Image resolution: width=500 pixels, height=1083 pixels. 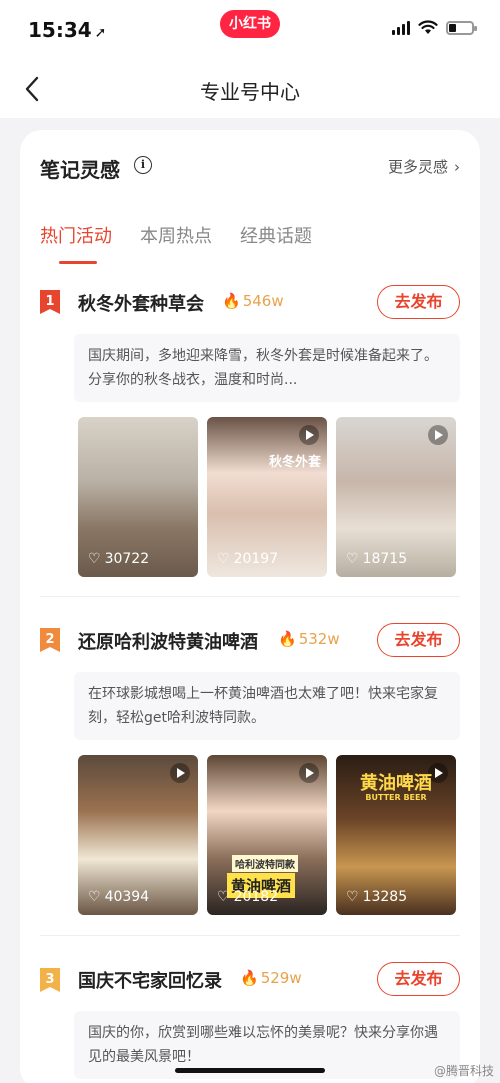 What do you see at coordinates (78, 262) in the screenshot?
I see `active-tab-indicator` at bounding box center [78, 262].